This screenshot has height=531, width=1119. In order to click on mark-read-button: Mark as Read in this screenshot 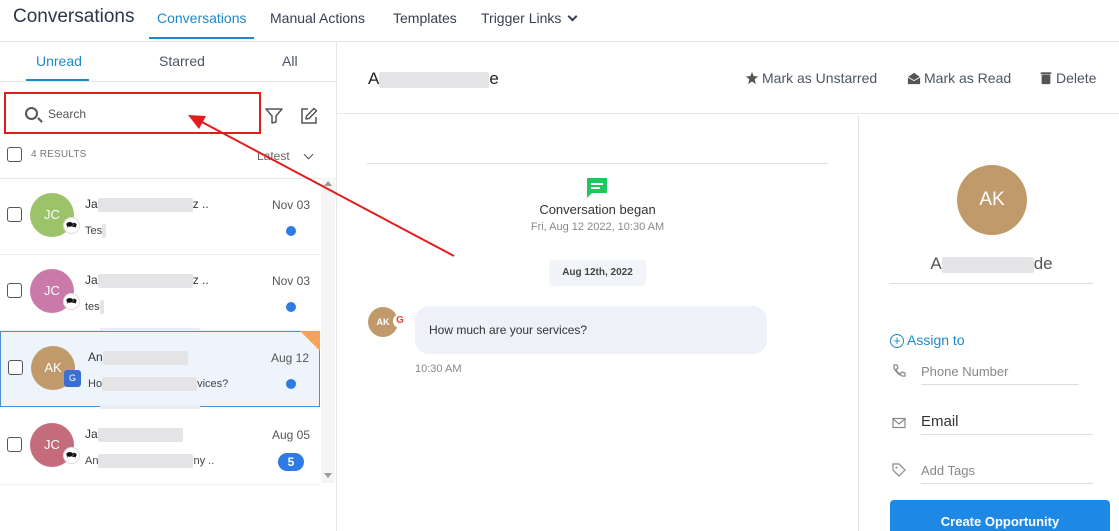, I will do `click(959, 78)`.